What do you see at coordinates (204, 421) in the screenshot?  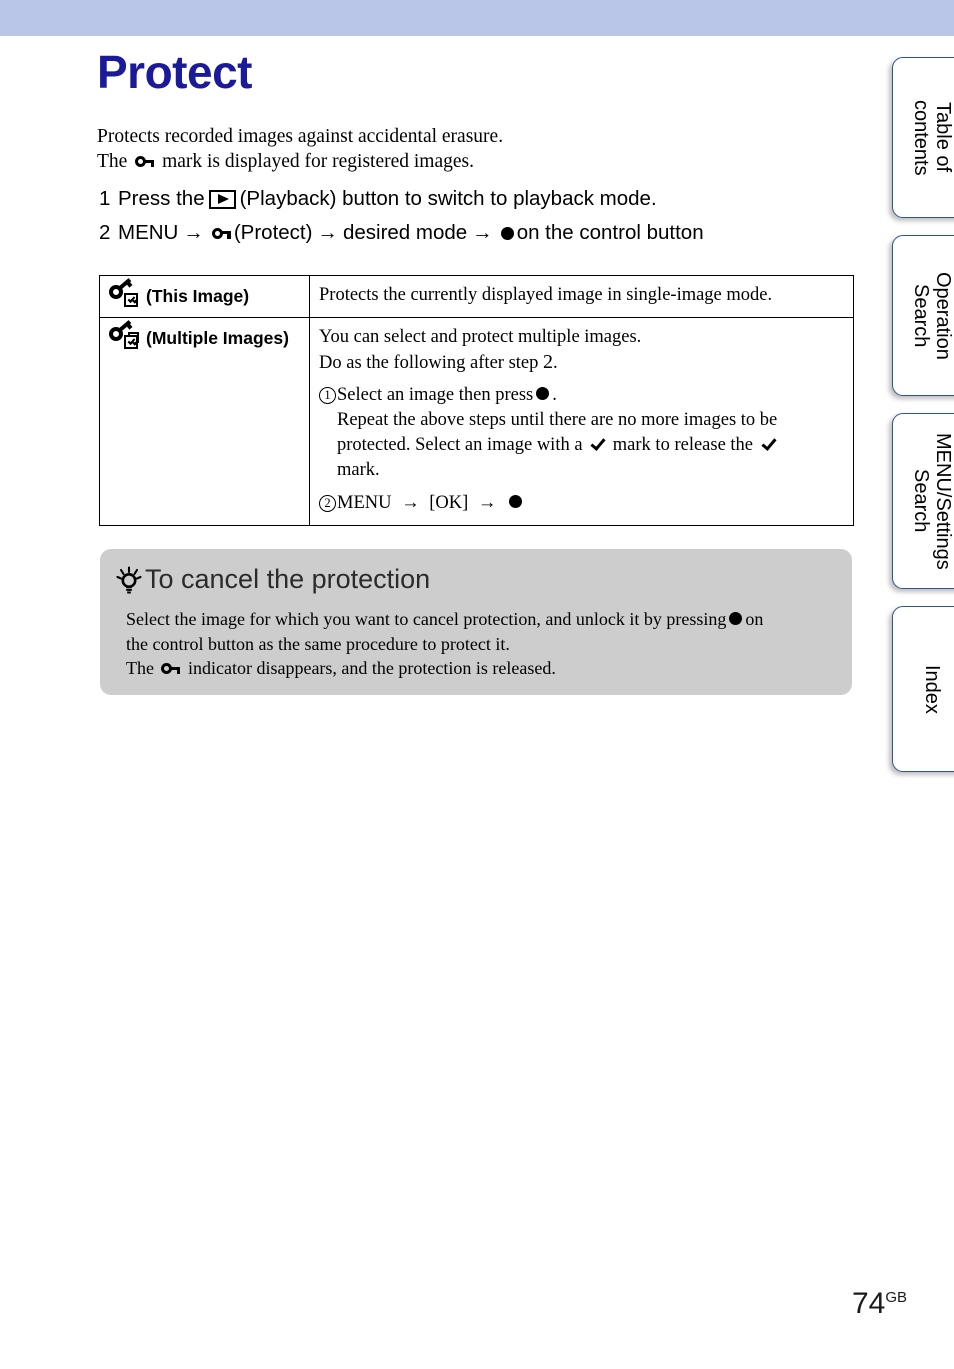 I see `table-cell-label-multiple-images: (Multiple Images)` at bounding box center [204, 421].